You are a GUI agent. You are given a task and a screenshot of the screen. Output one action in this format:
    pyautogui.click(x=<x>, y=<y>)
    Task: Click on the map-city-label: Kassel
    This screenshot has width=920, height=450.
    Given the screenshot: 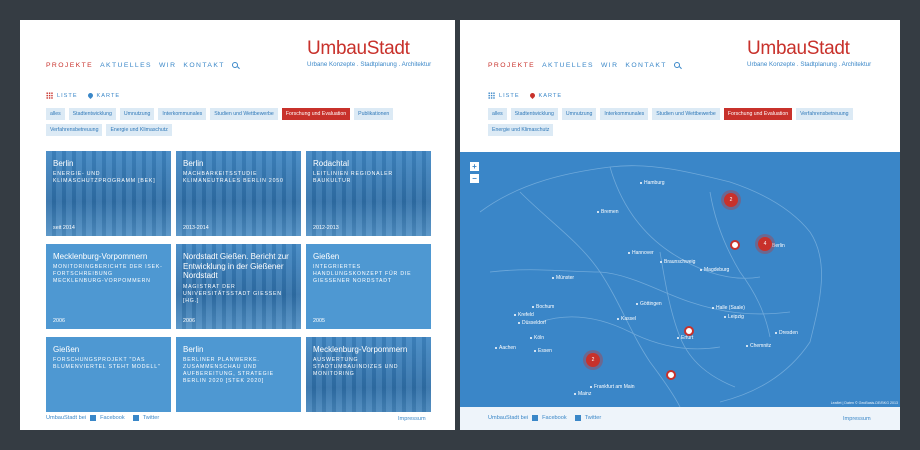 What is the action you would take?
    pyautogui.click(x=626, y=319)
    